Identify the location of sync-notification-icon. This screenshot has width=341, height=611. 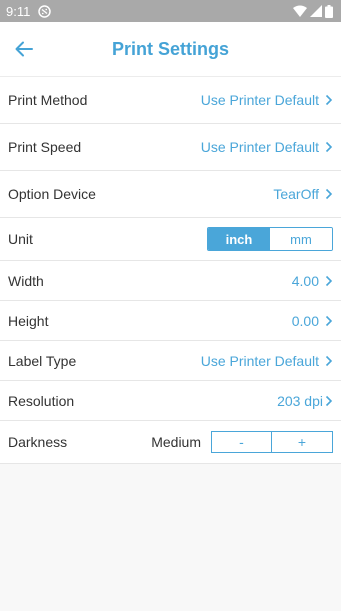
(45, 11).